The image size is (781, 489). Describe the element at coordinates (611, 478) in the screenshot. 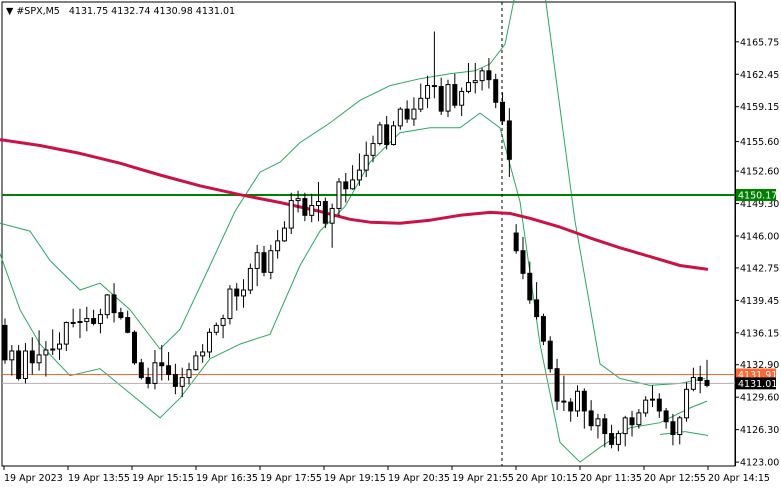

I see `x-tick-label: 20 Apr 11:35` at that location.